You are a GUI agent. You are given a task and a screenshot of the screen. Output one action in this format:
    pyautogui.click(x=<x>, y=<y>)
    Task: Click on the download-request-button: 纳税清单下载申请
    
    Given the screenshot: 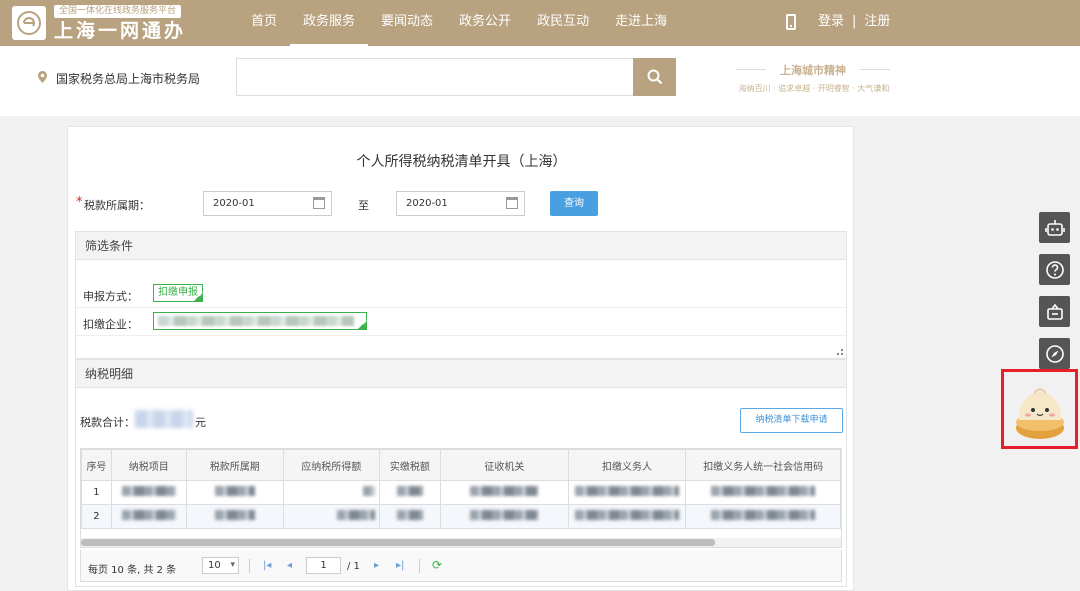 What is the action you would take?
    pyautogui.click(x=791, y=420)
    